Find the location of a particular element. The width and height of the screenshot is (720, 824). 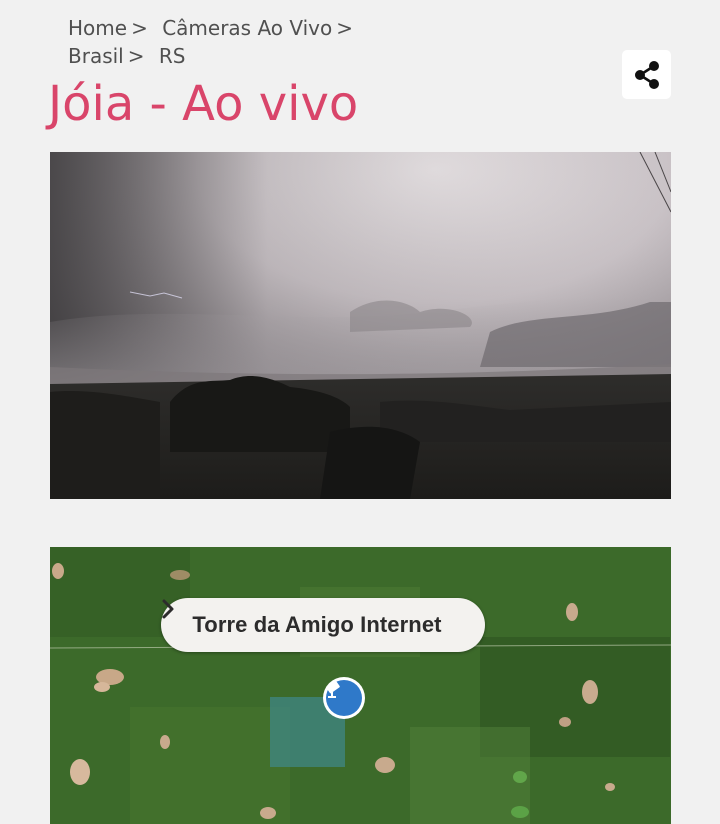

map-location-popup: Torre da Amigo Internet is located at coordinates (323, 625).